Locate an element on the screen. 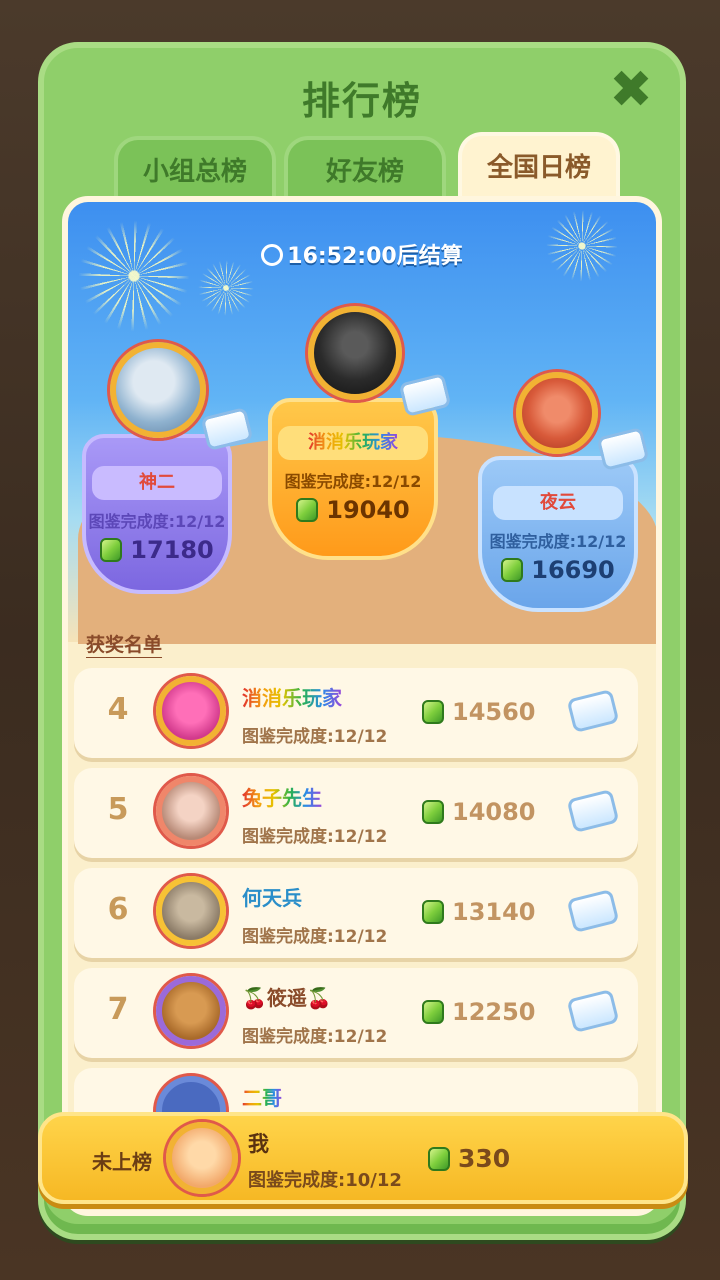 This screenshot has height=1280, width=720. player-score: 13140 is located at coordinates (479, 912).